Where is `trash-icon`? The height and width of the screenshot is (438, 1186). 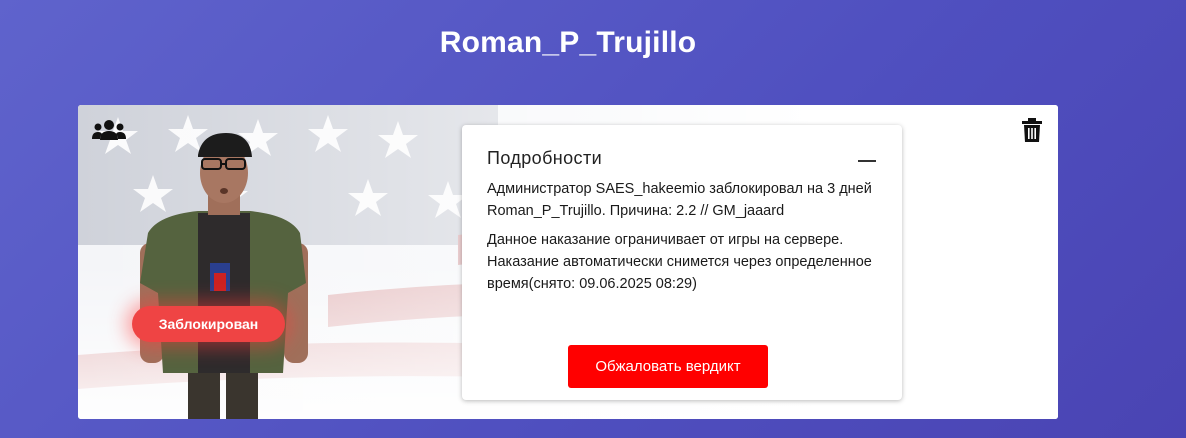
trash-icon is located at coordinates (1032, 130).